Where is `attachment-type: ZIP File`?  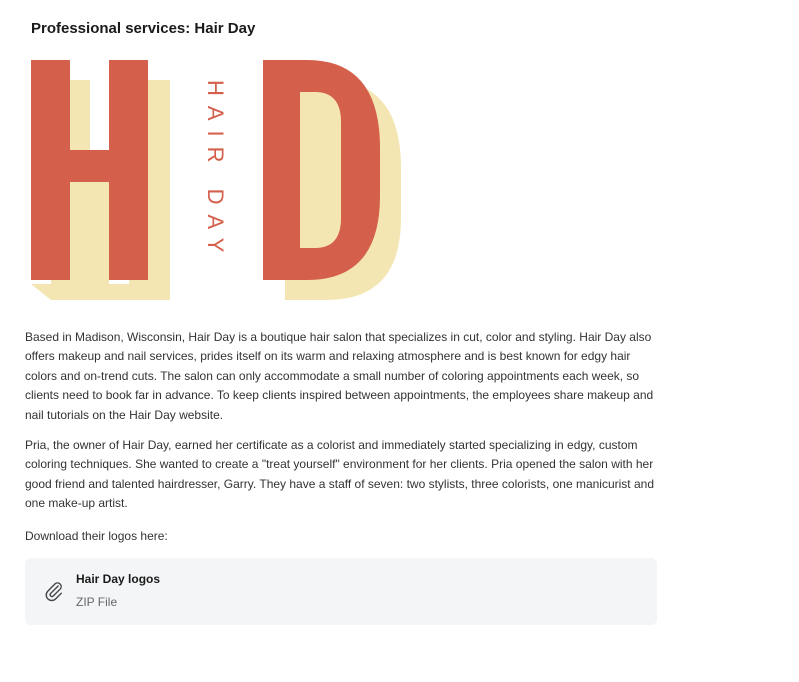 attachment-type: ZIP File is located at coordinates (97, 602).